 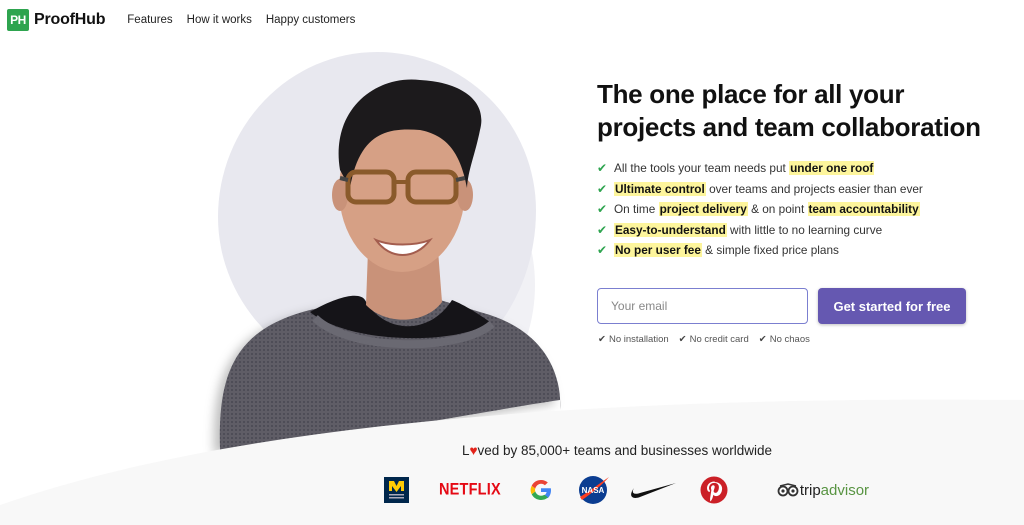 I want to click on tripadvisor-logo: trip advisor, so click(x=823, y=490).